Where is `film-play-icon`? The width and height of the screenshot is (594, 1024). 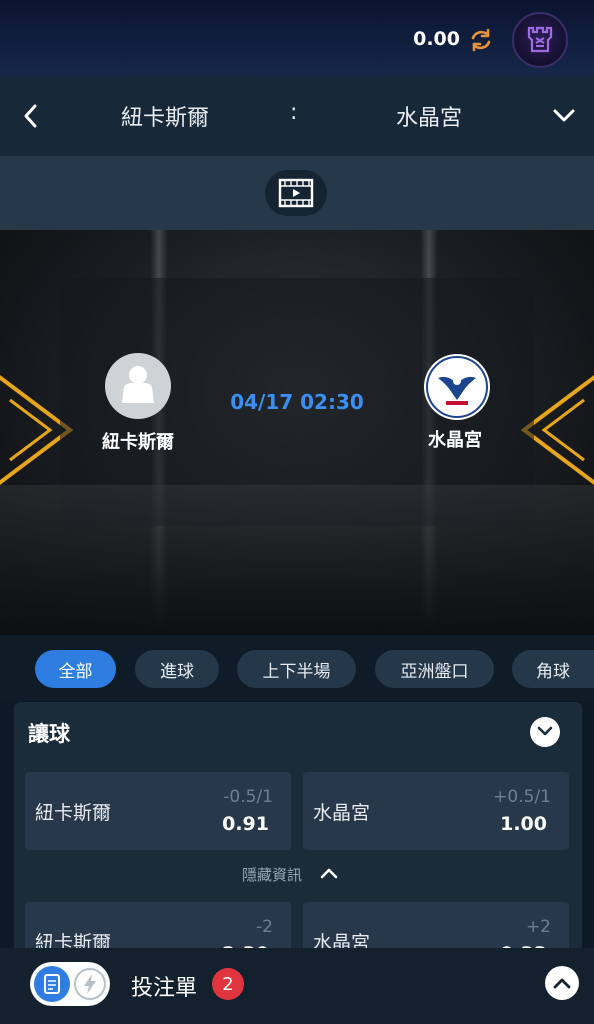 film-play-icon is located at coordinates (296, 193).